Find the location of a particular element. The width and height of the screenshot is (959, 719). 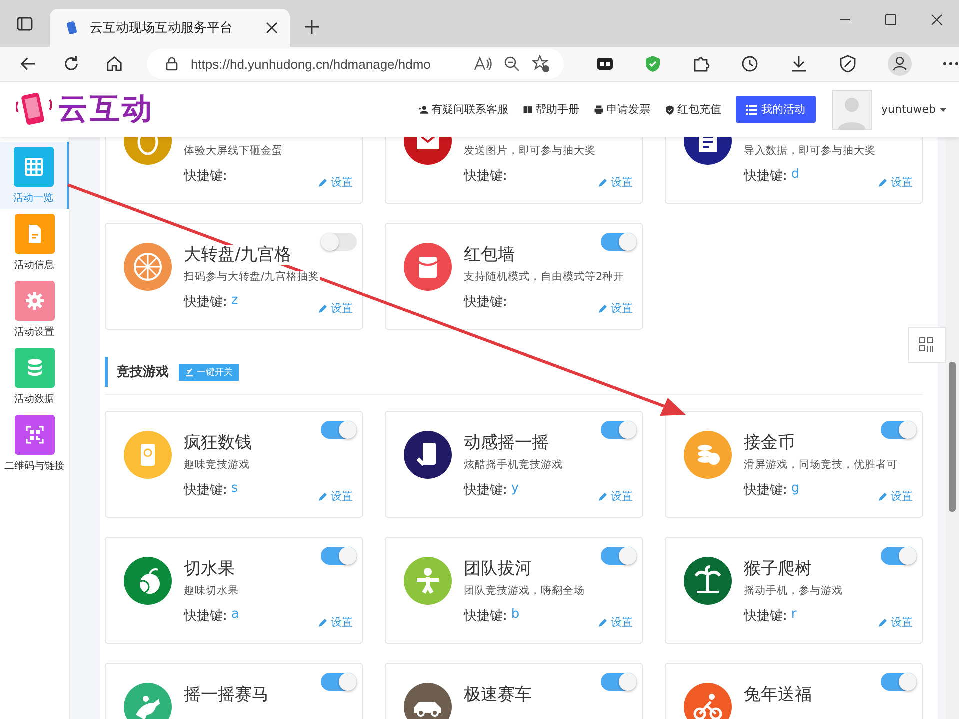

book-icon is located at coordinates (527, 109).